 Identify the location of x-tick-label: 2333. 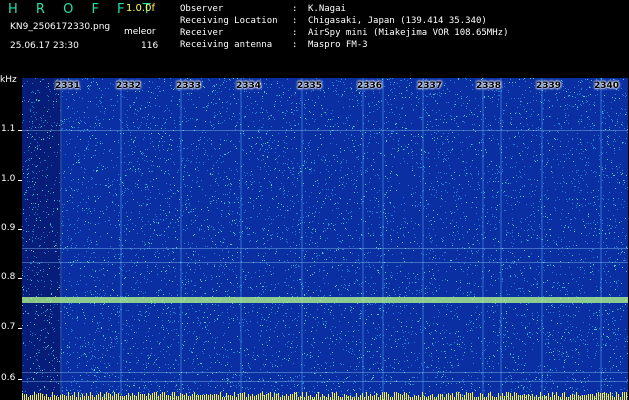
(189, 86).